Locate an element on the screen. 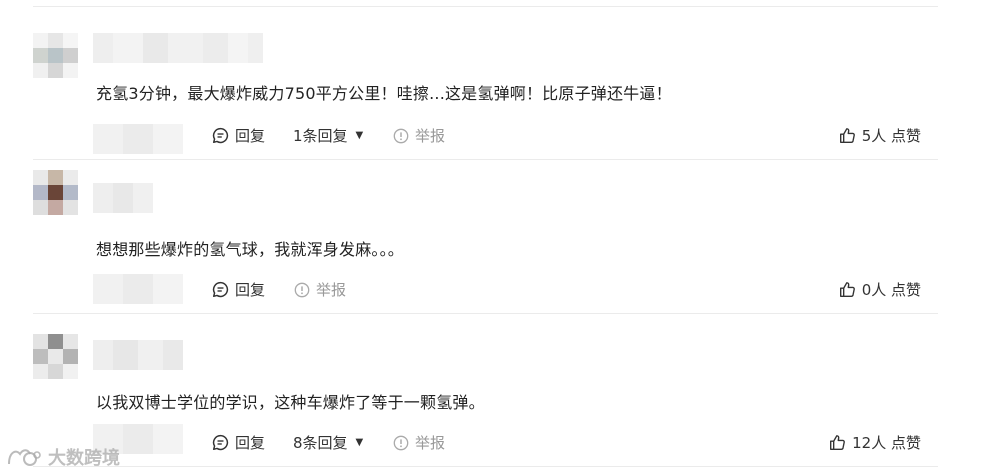 The height and width of the screenshot is (476, 987). view-replies-button: 1条回复 ▼ is located at coordinates (328, 135).